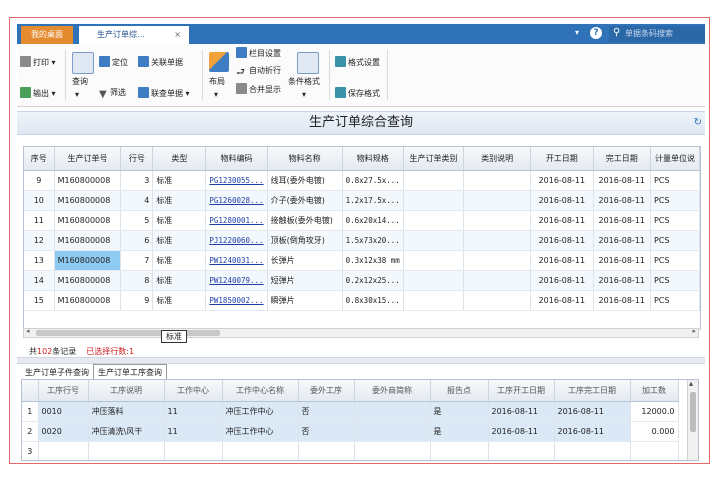 The image size is (720, 478). Describe the element at coordinates (28, 331) in the screenshot. I see `scroll-left-icon: ◂` at that location.